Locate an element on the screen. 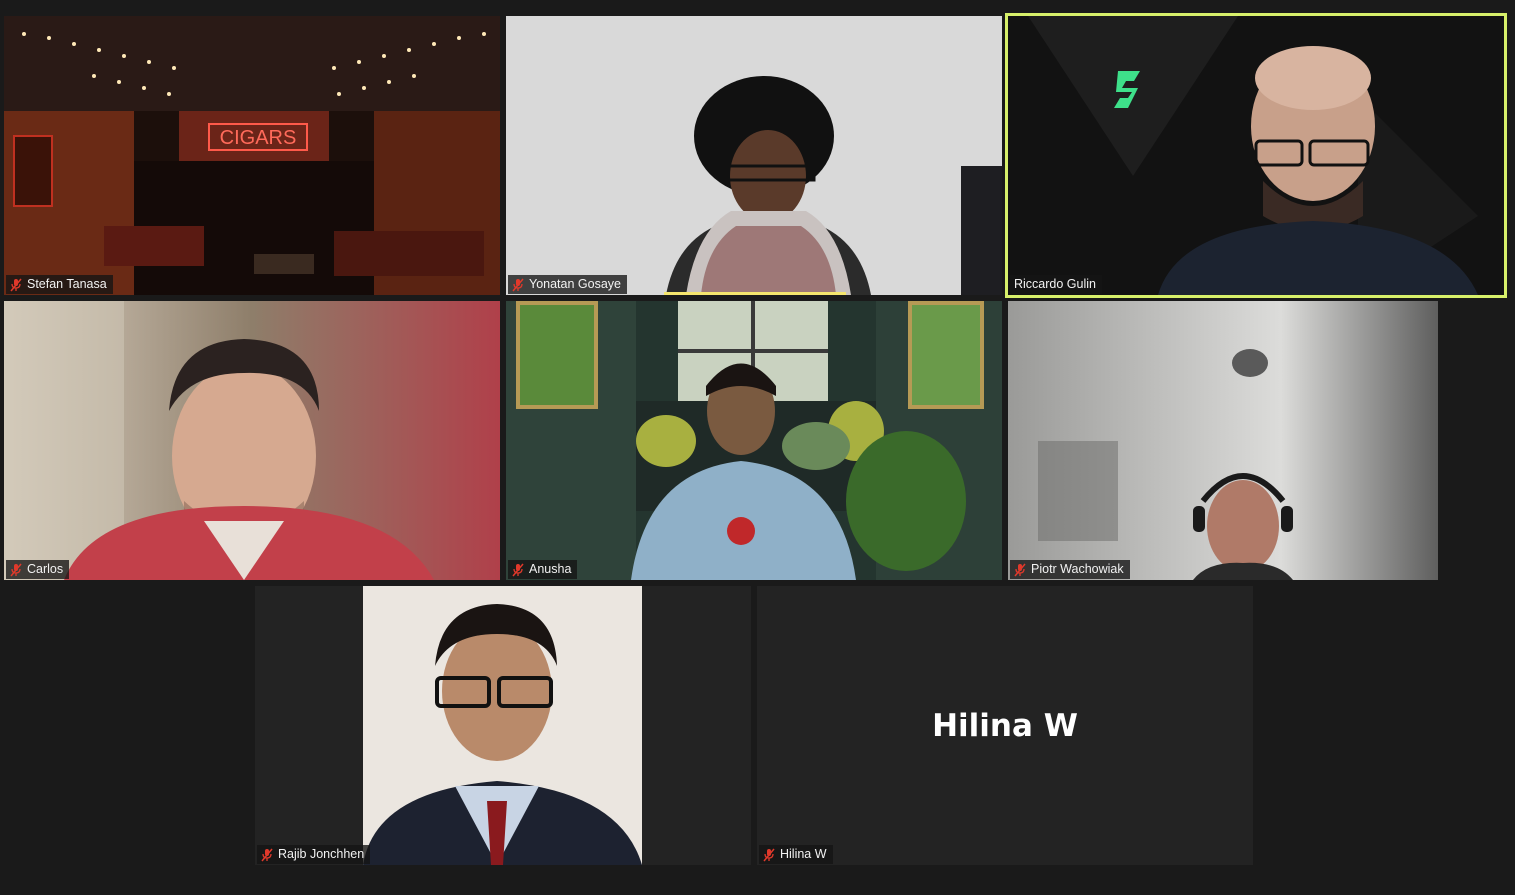  participant-tile-stefan-tanasa: CIGARS Stefan Tanasa is located at coordinates (252, 155).